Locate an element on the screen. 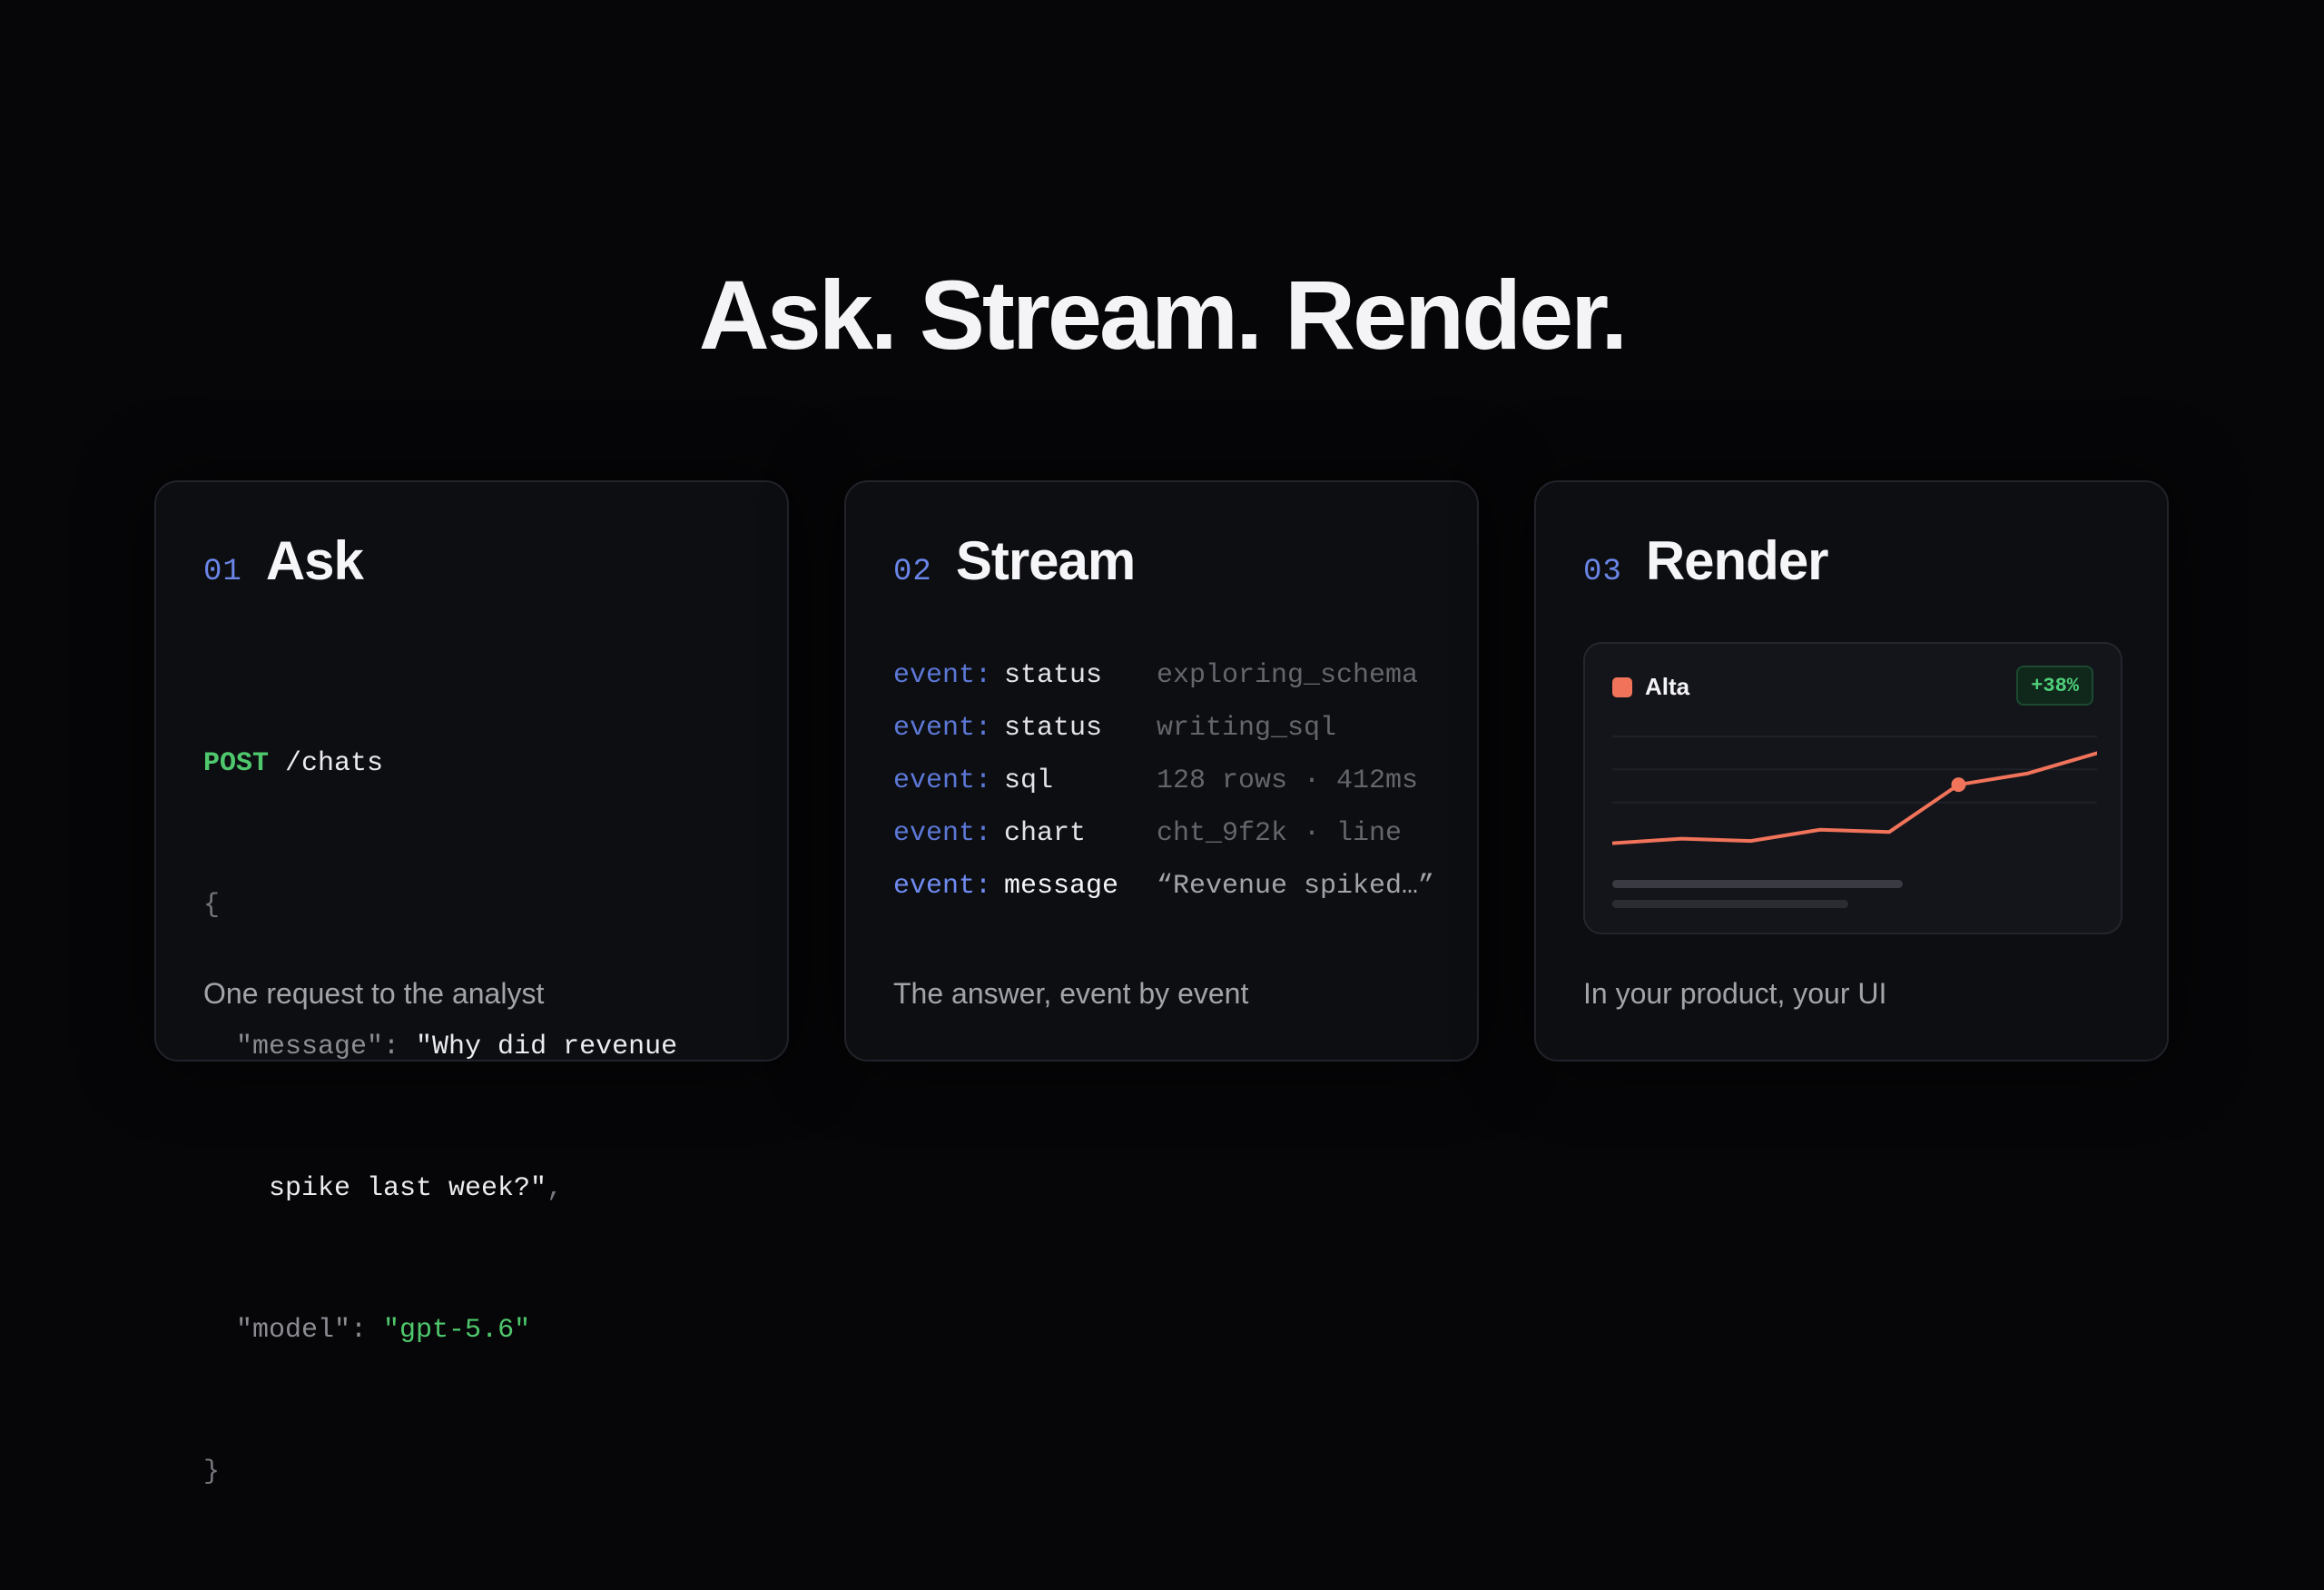 This screenshot has width=2324, height=1590. event-value: cht_9f2k · line is located at coordinates (1280, 833).